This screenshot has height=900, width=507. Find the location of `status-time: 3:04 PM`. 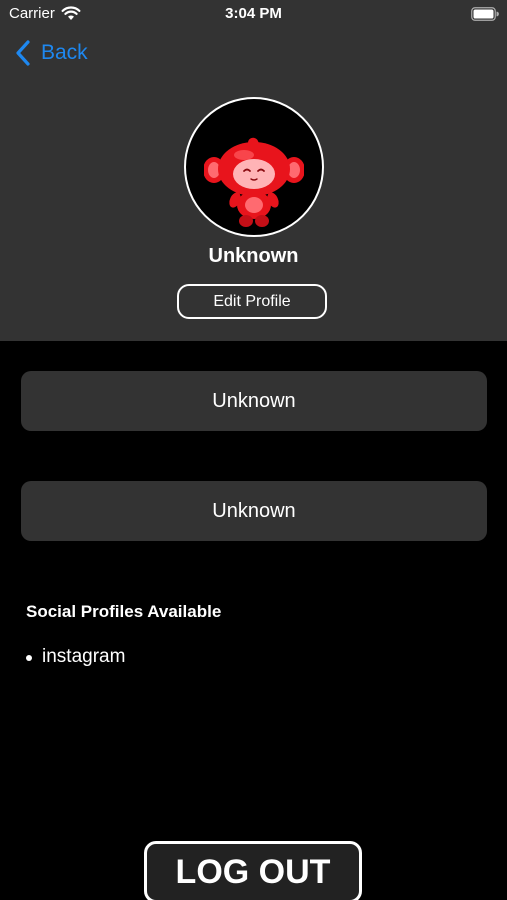

status-time: 3:04 PM is located at coordinates (253, 13).